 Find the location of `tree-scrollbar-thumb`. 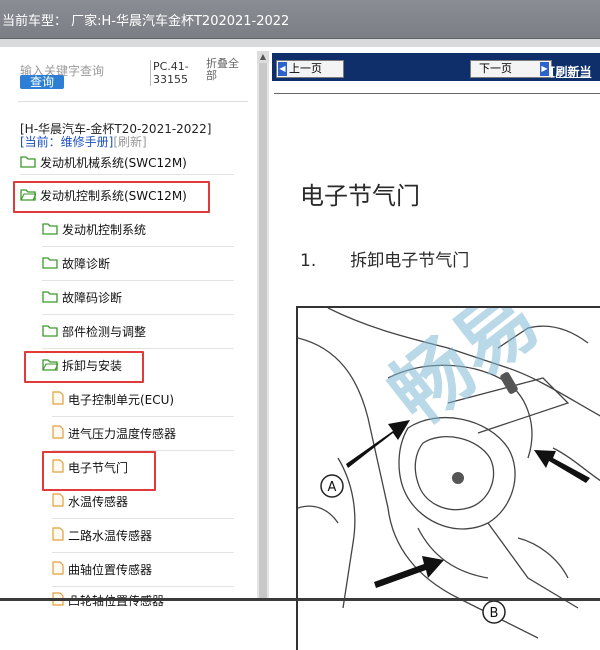

tree-scrollbar-thumb is located at coordinates (263, 326).